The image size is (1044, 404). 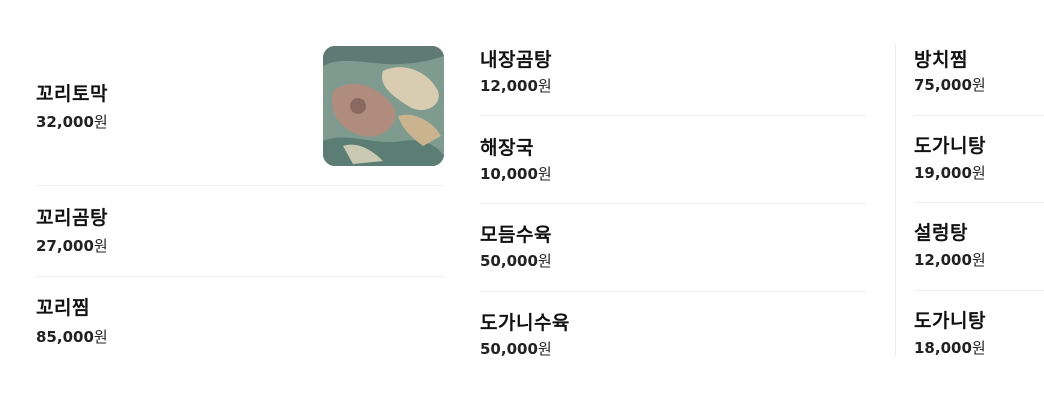 What do you see at coordinates (943, 348) in the screenshot?
I see `price-value: 18,000` at bounding box center [943, 348].